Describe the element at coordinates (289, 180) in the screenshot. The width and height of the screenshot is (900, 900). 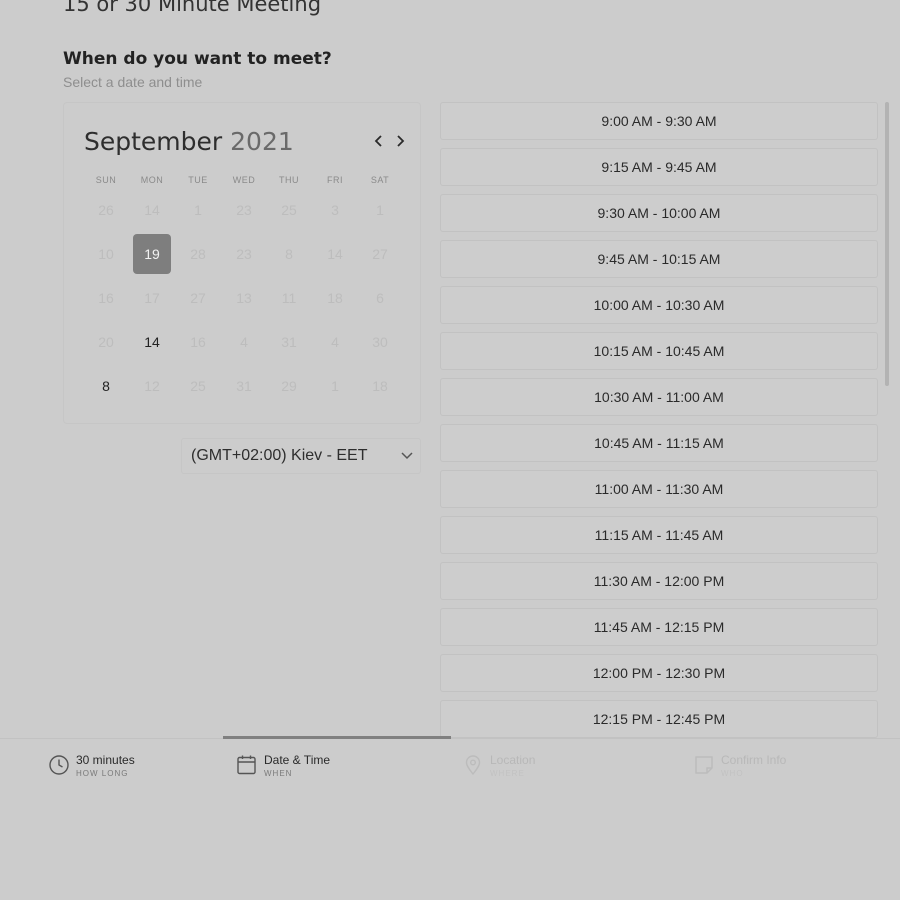
I see `weekday-header: THU` at that location.